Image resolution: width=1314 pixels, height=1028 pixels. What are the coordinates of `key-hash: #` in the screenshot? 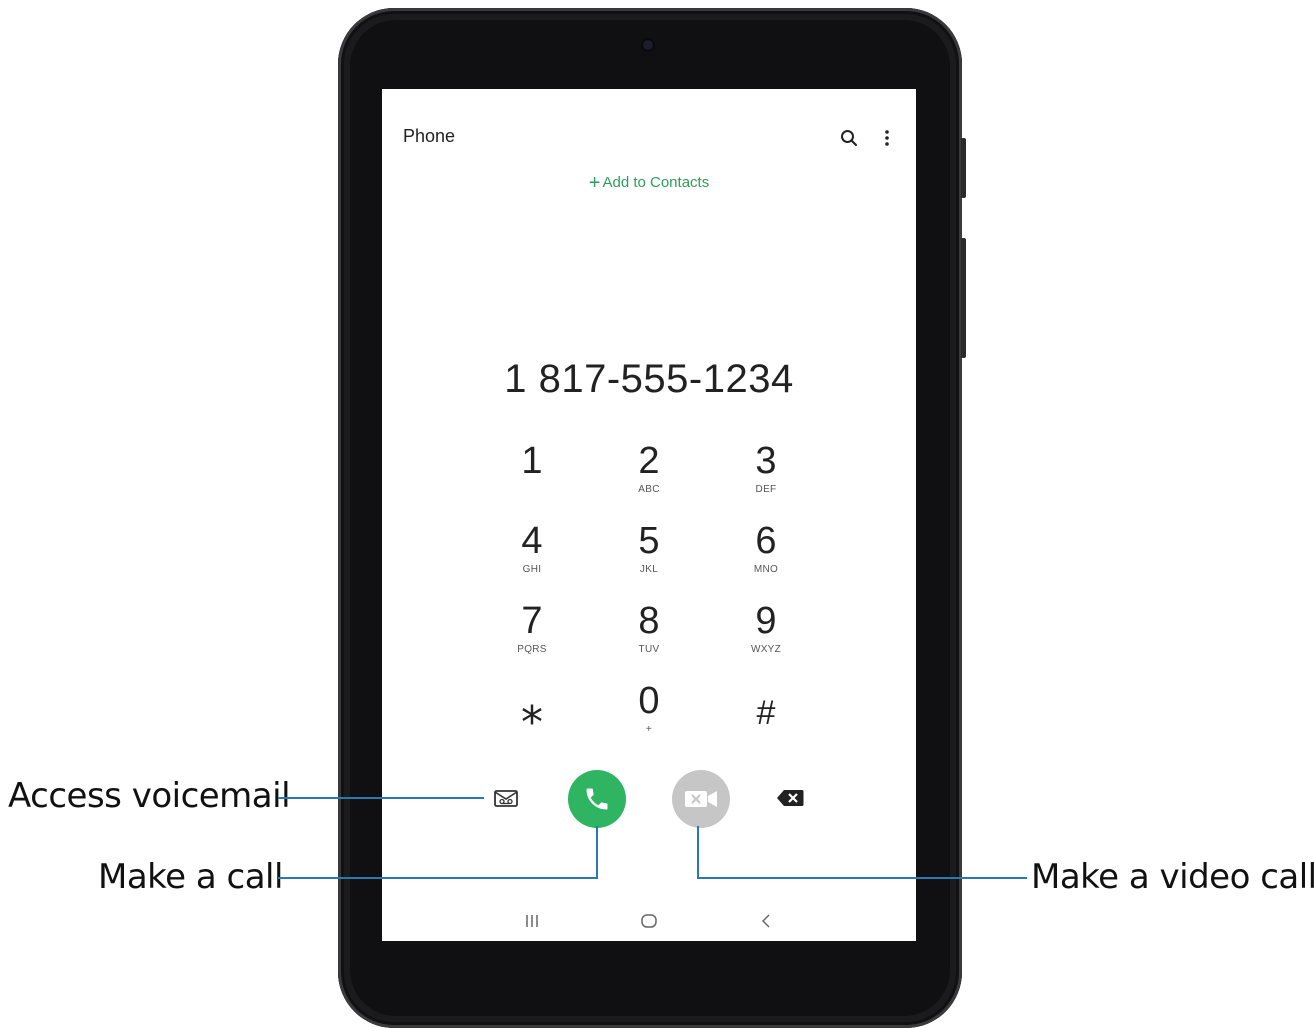 It's located at (766, 728).